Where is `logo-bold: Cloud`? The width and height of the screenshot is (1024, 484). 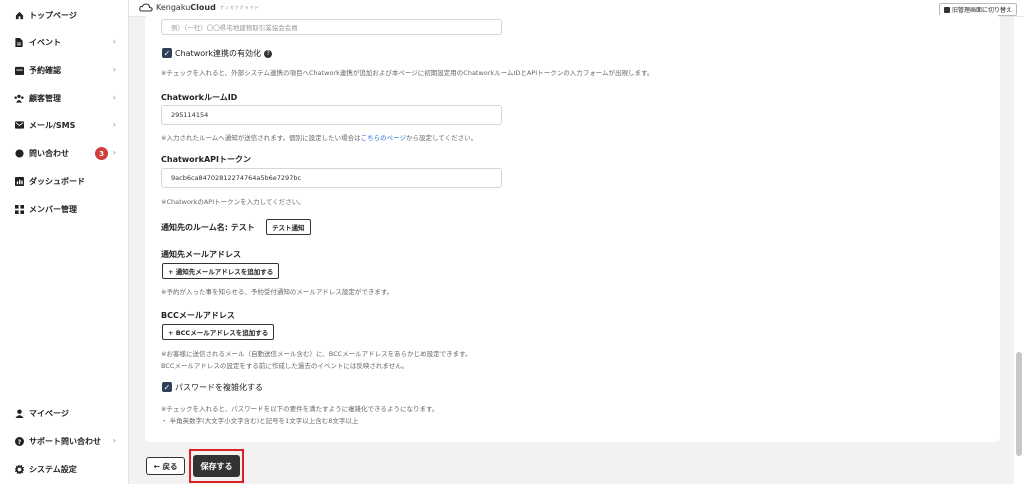 logo-bold: Cloud is located at coordinates (203, 7).